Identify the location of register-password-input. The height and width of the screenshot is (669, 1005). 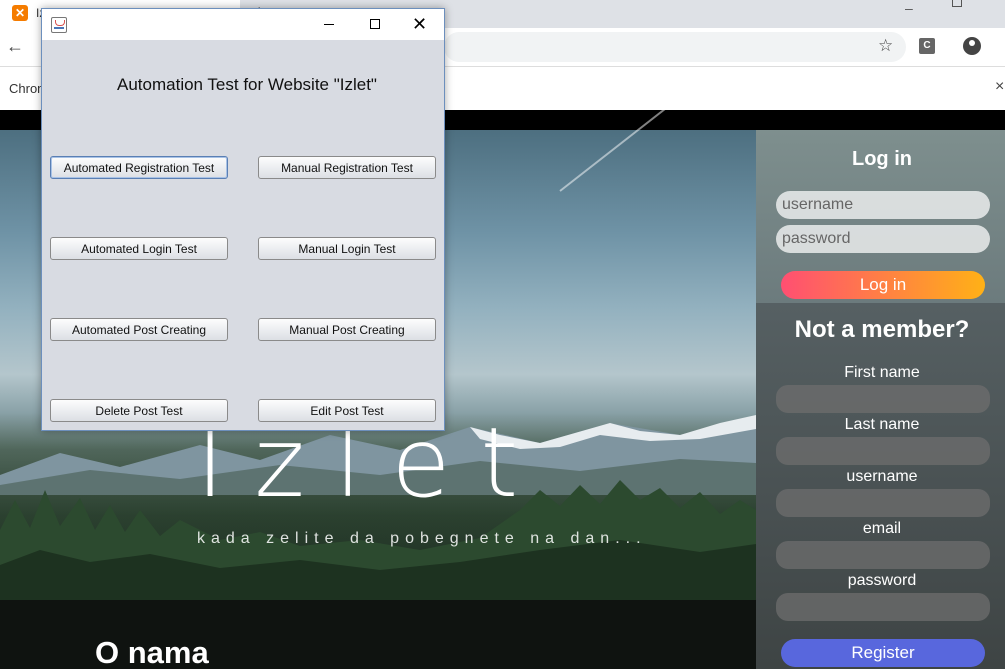
(883, 607).